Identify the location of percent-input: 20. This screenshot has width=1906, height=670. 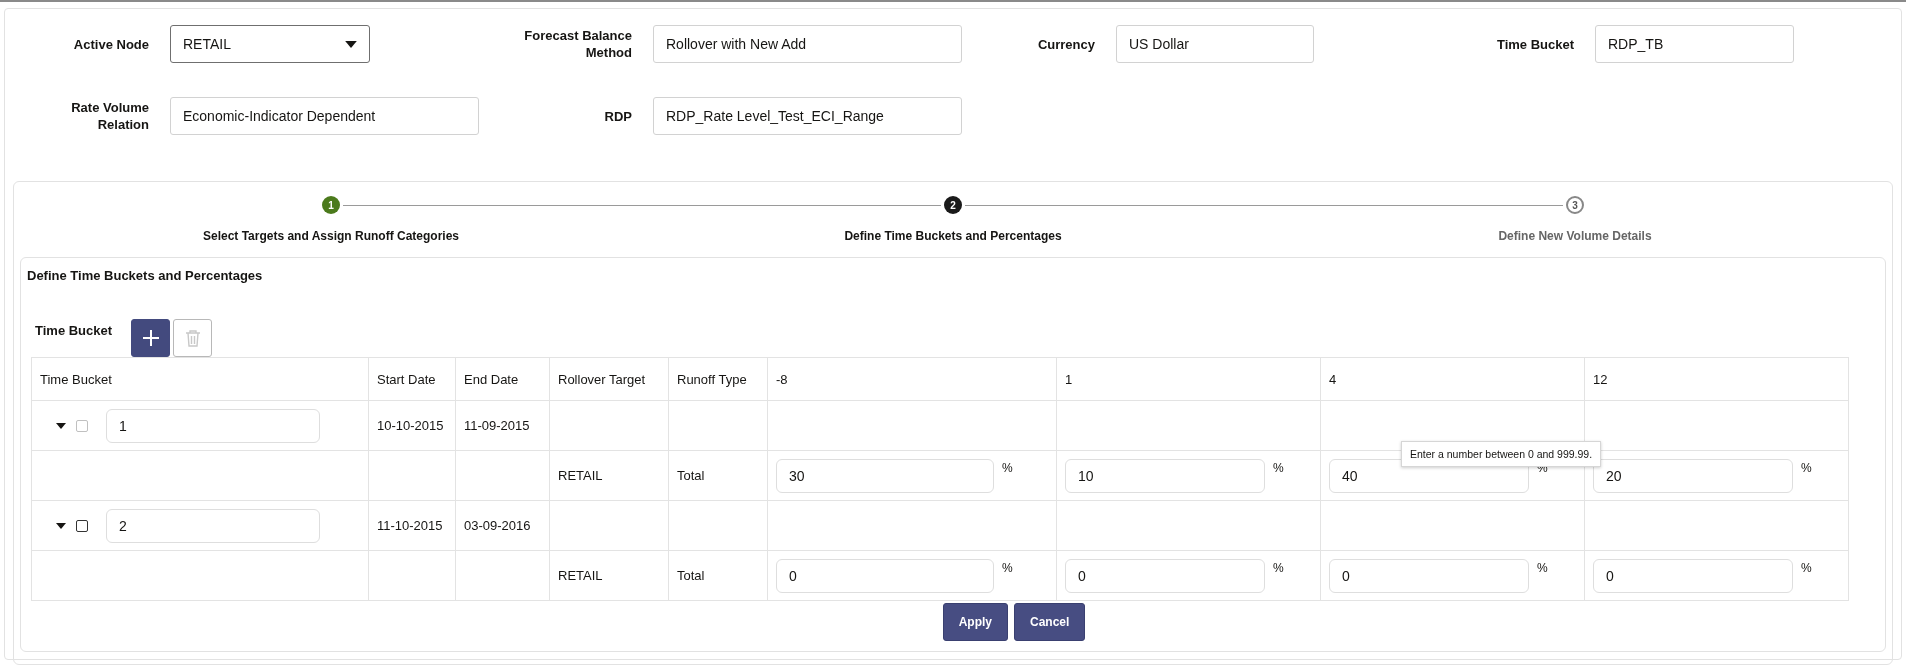
(1693, 475).